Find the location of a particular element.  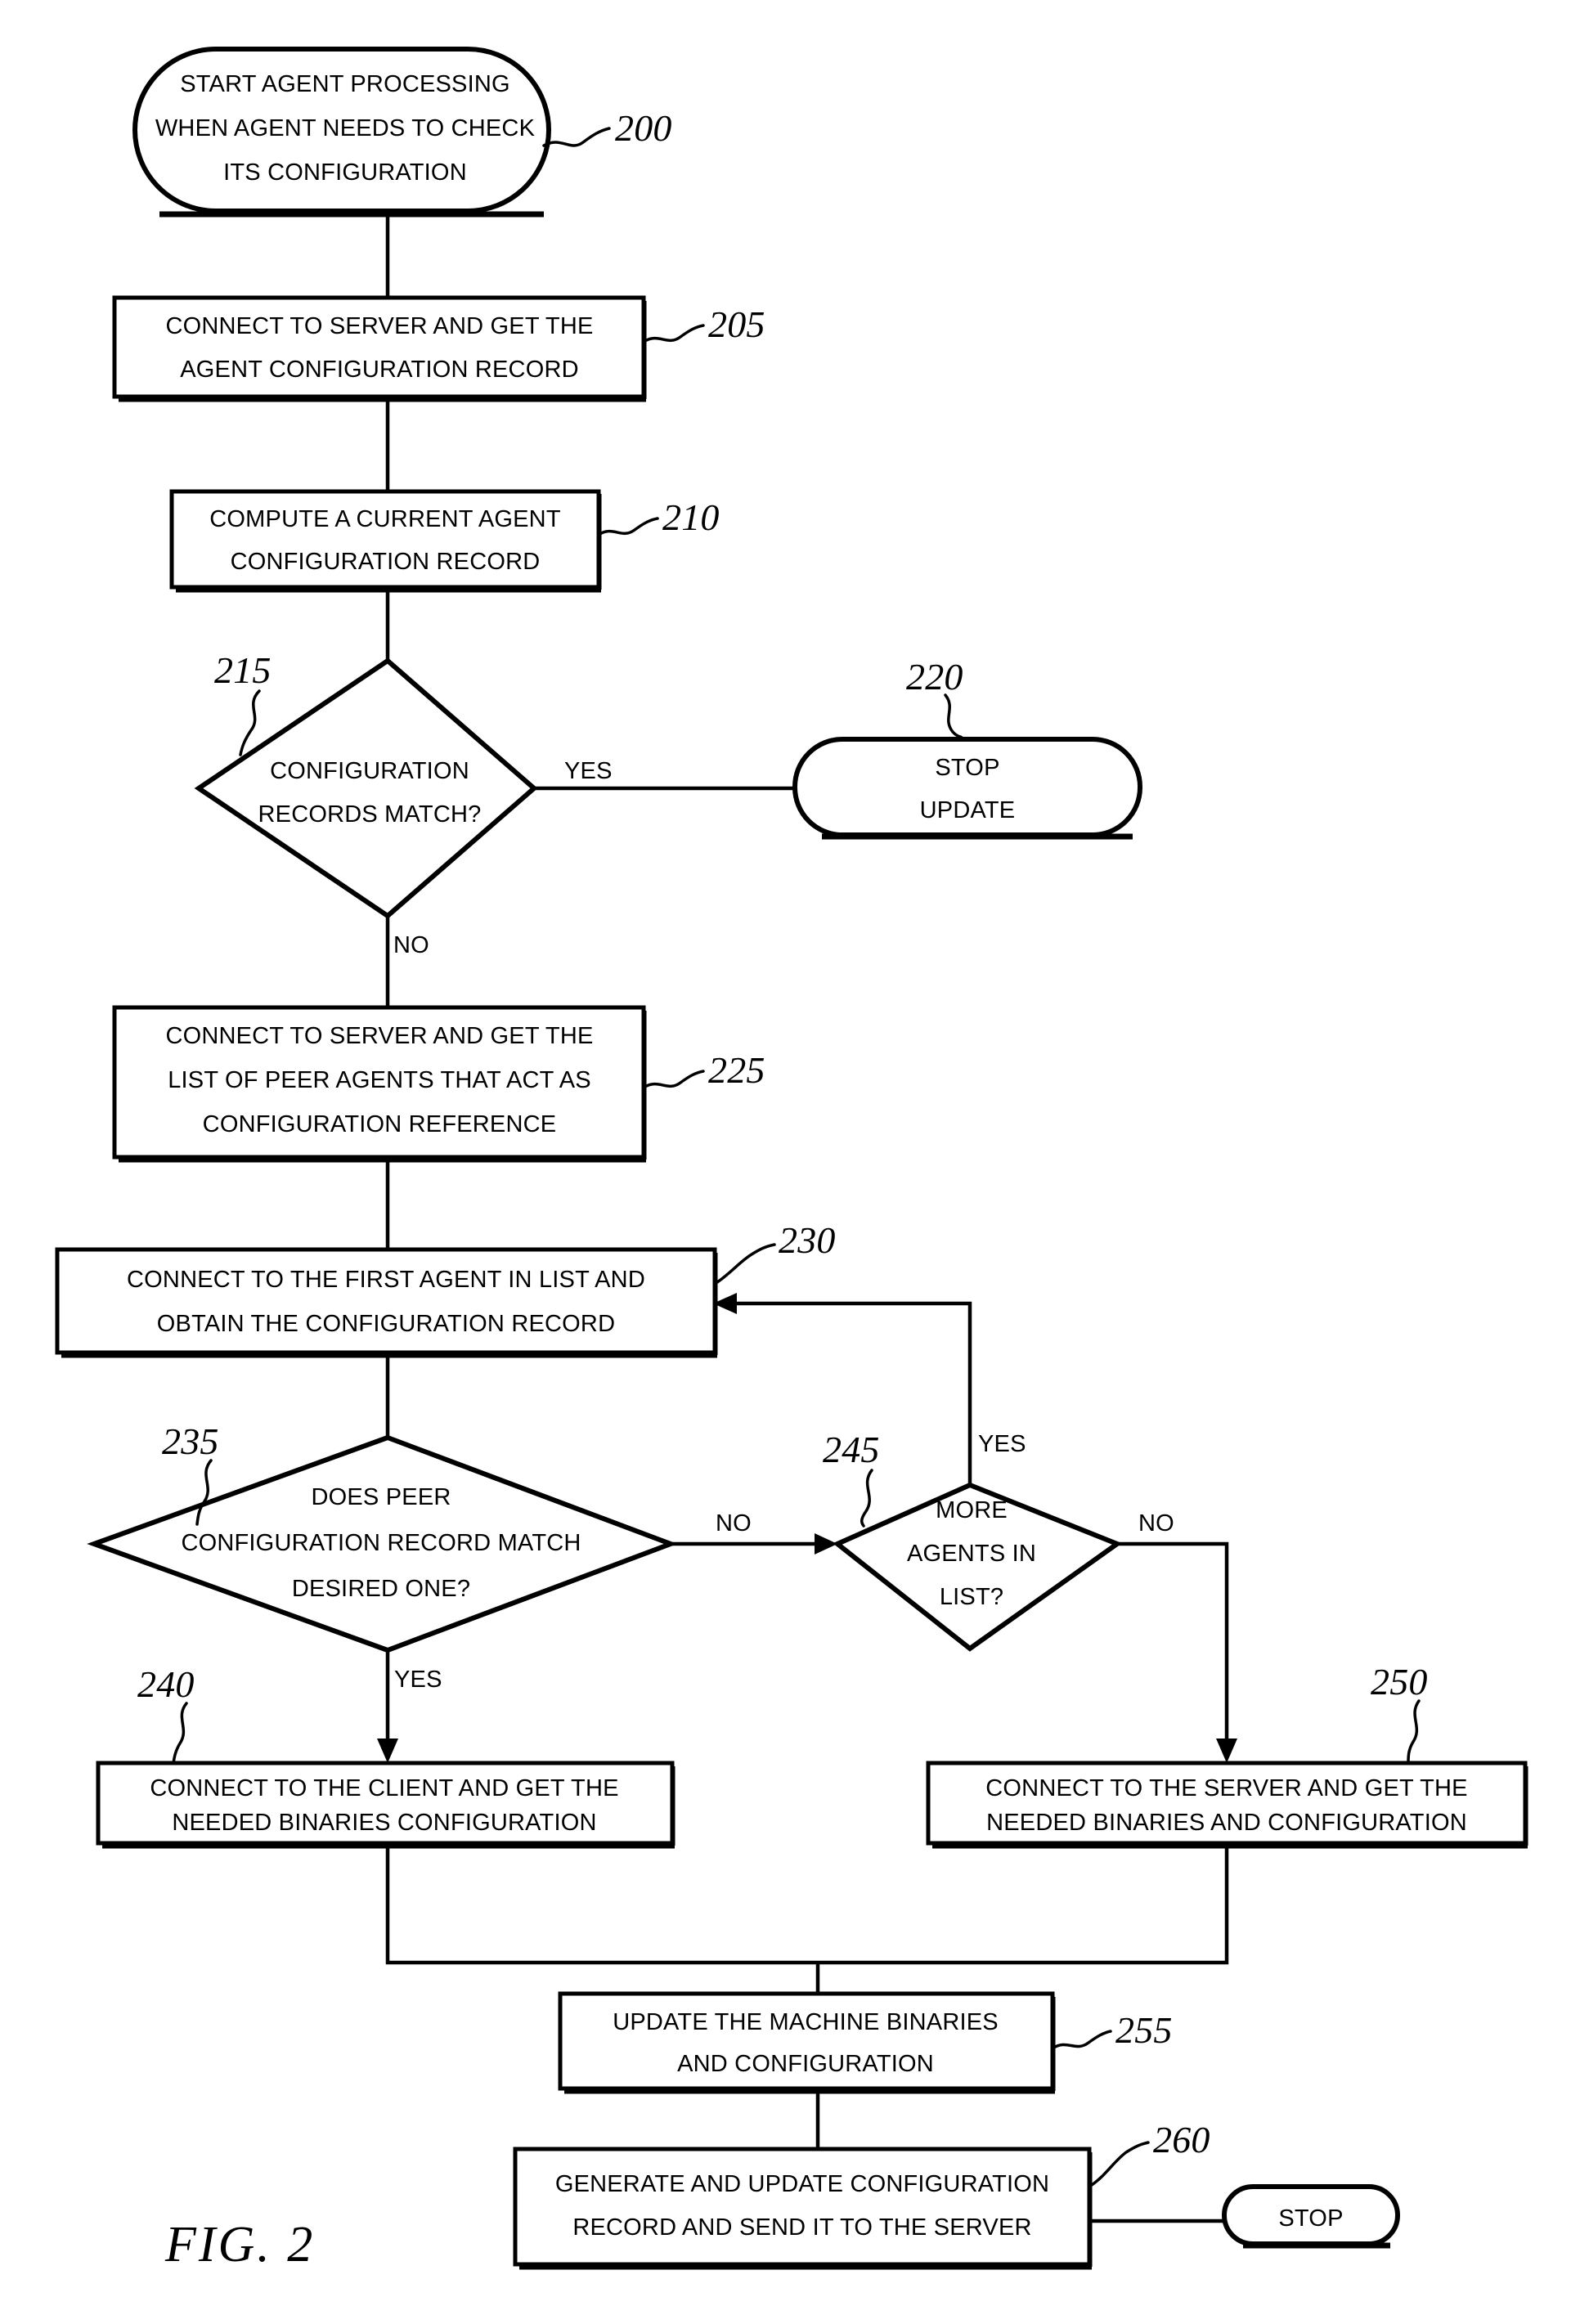

node-200-ref: 200 is located at coordinates (643, 128).